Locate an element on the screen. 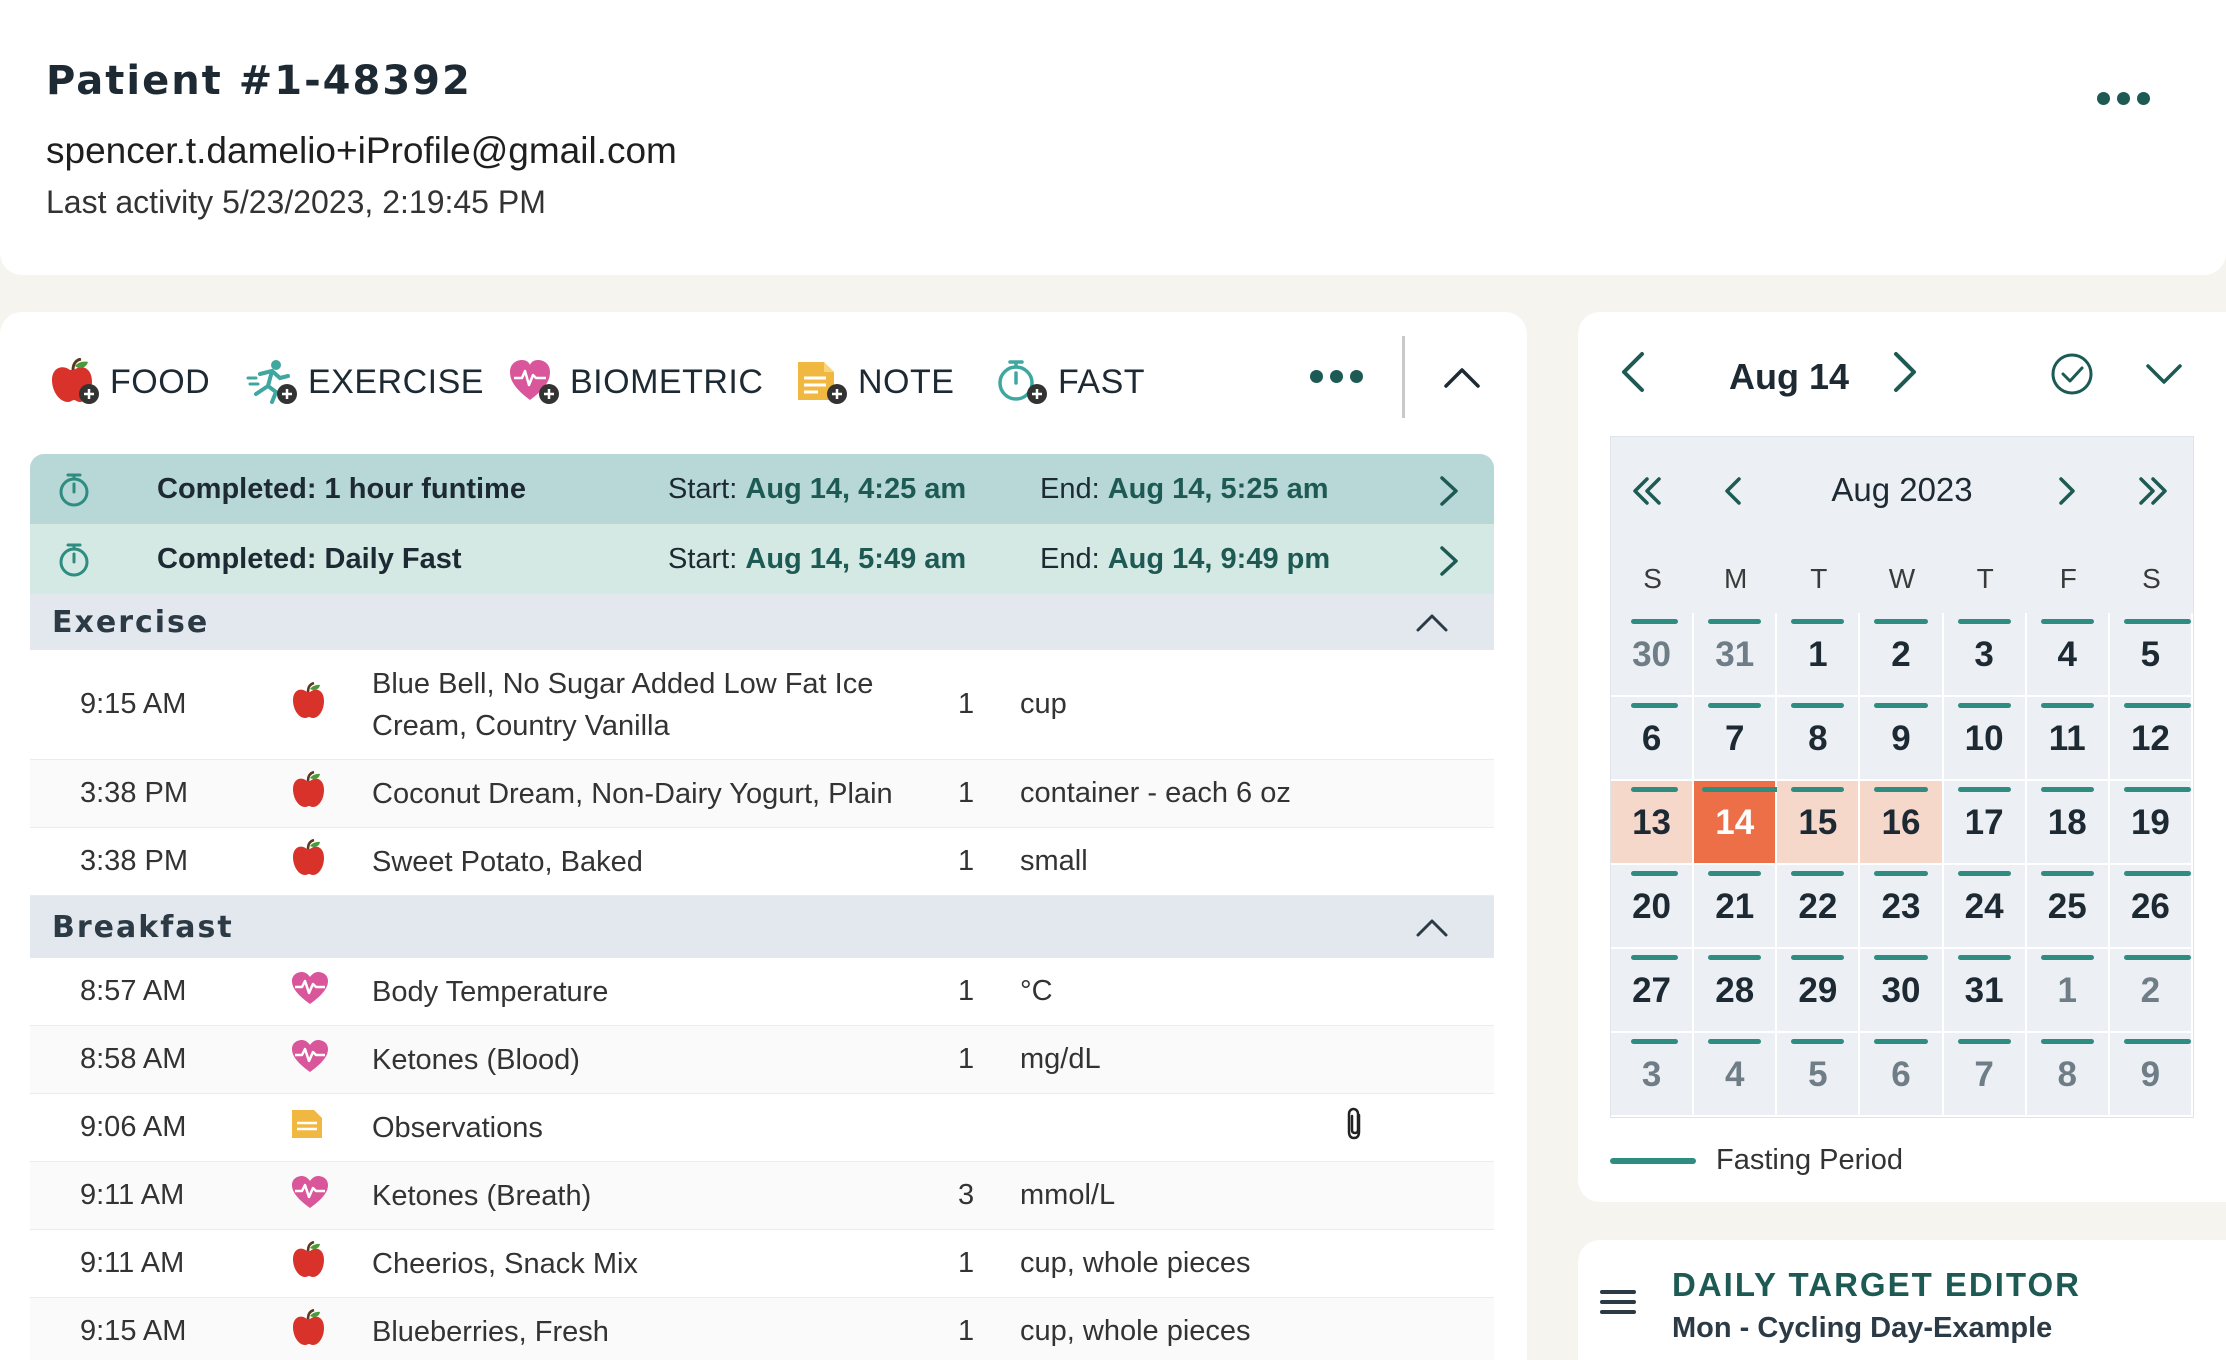  calendar-day: 27 is located at coordinates (1653, 991).